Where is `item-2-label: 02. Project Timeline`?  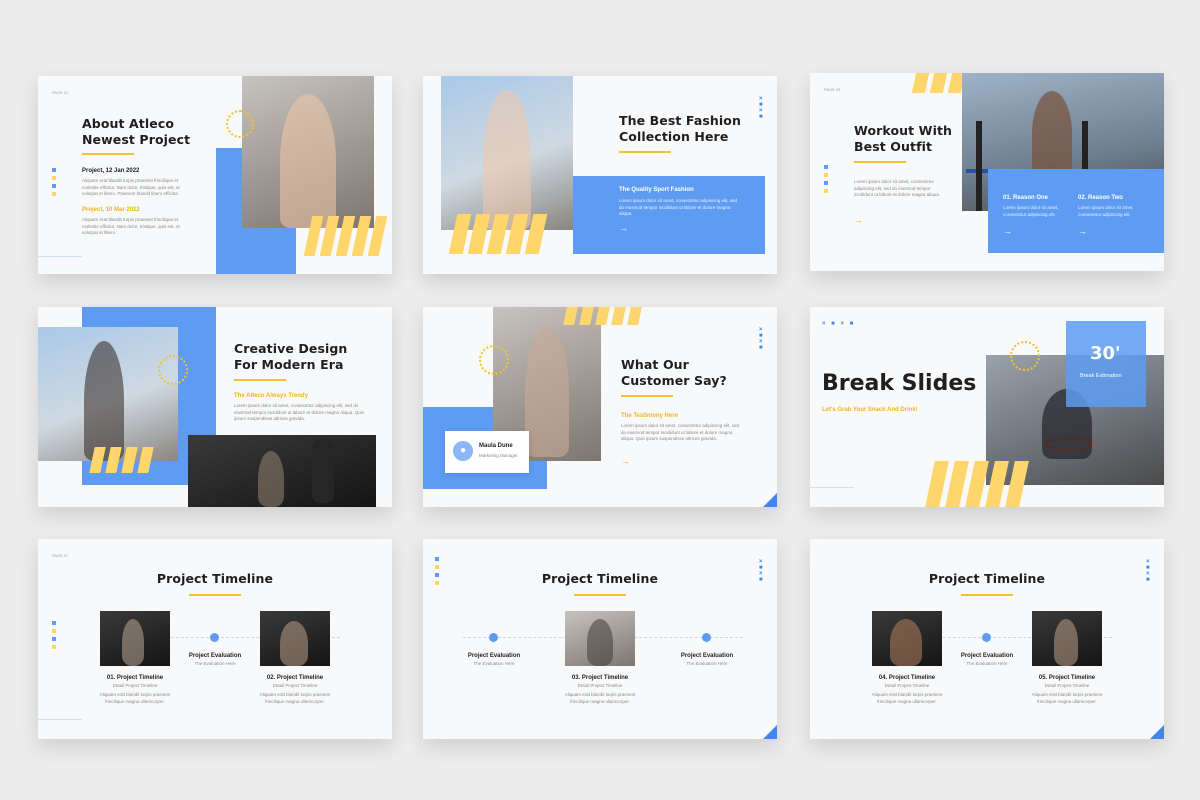
item-2-label: 02. Project Timeline is located at coordinates (295, 678).